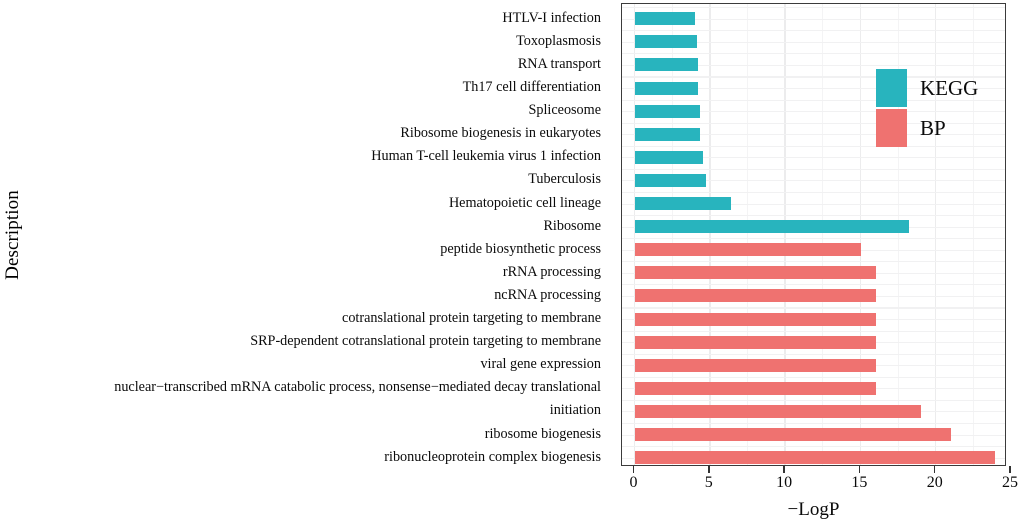  Describe the element at coordinates (540, 364) in the screenshot. I see `y-axis-tick-label: viral gene expression` at that location.